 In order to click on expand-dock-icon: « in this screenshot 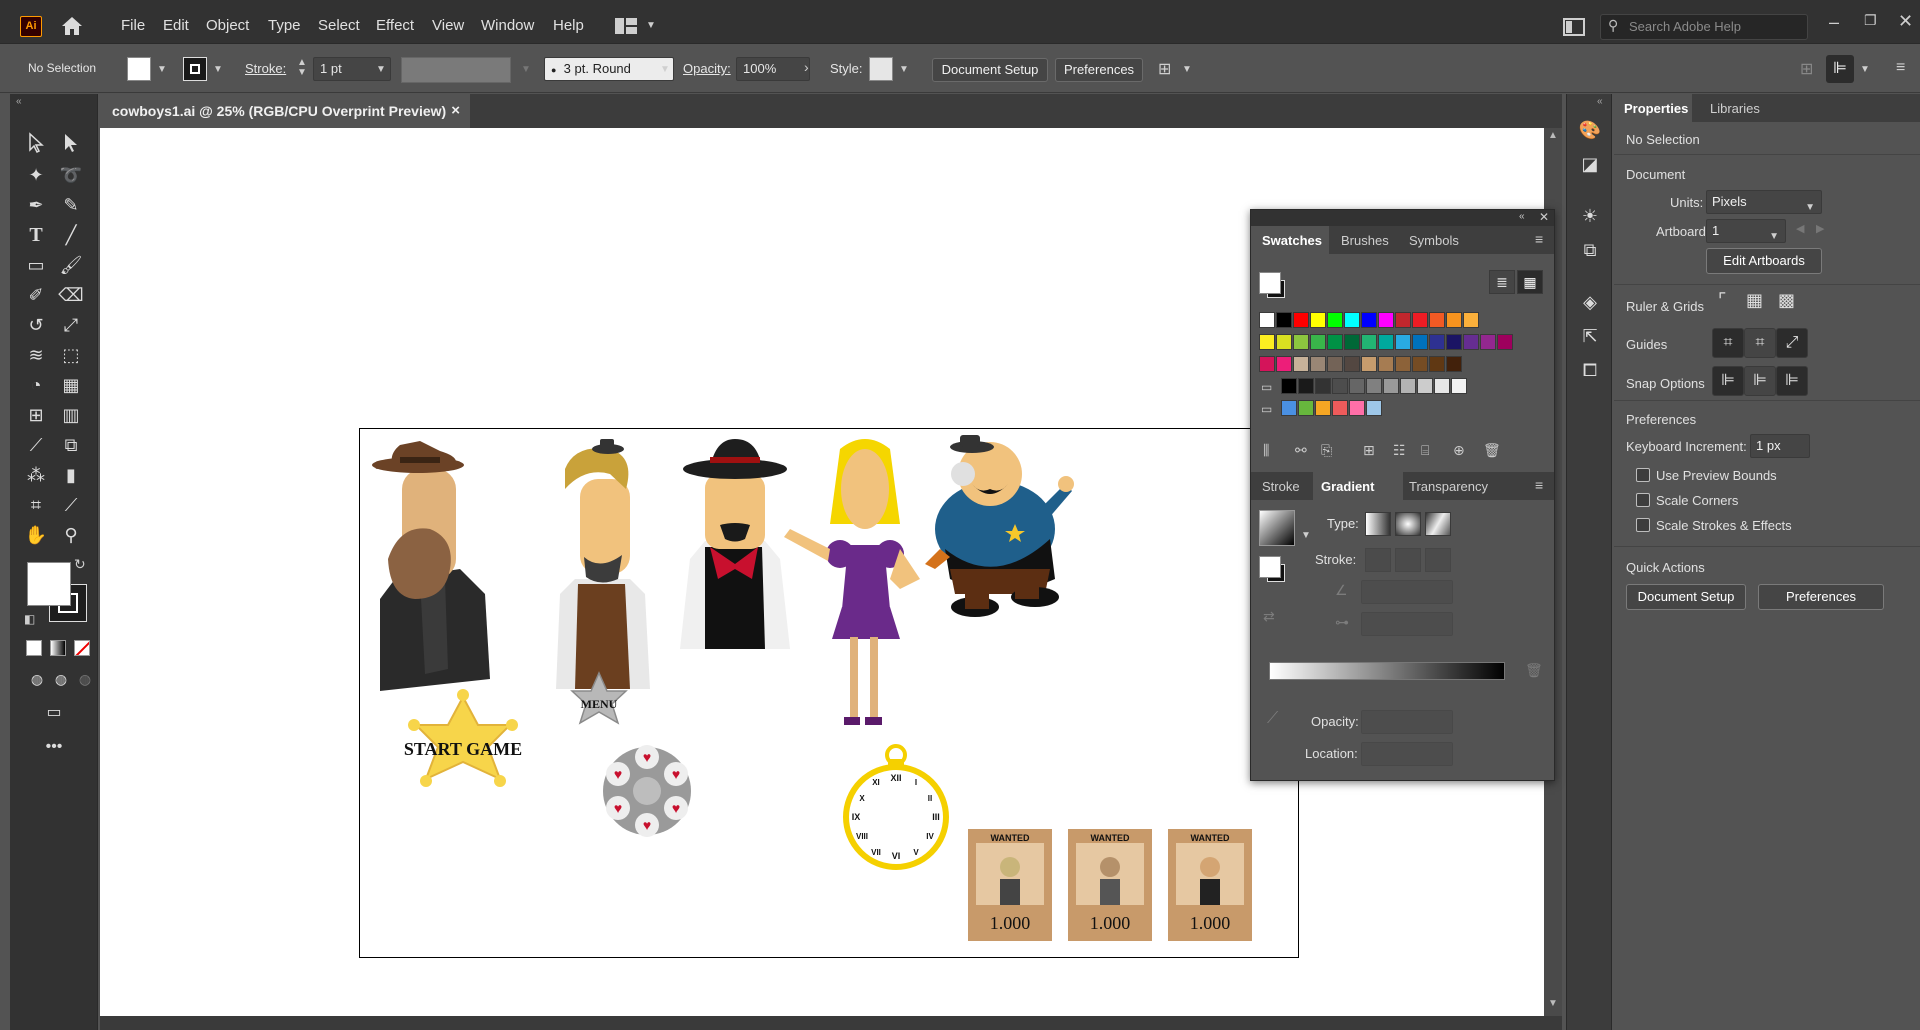, I will do `click(1600, 101)`.